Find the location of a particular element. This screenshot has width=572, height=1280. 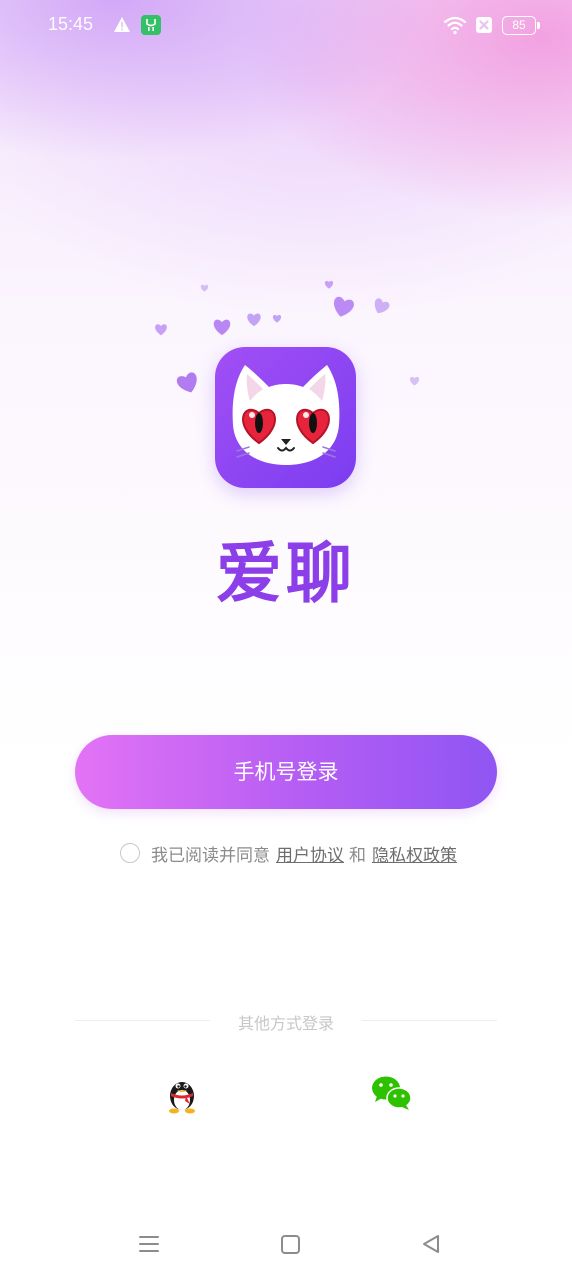

other-login-section: 其他方式登录 is located at coordinates (286, 1021).